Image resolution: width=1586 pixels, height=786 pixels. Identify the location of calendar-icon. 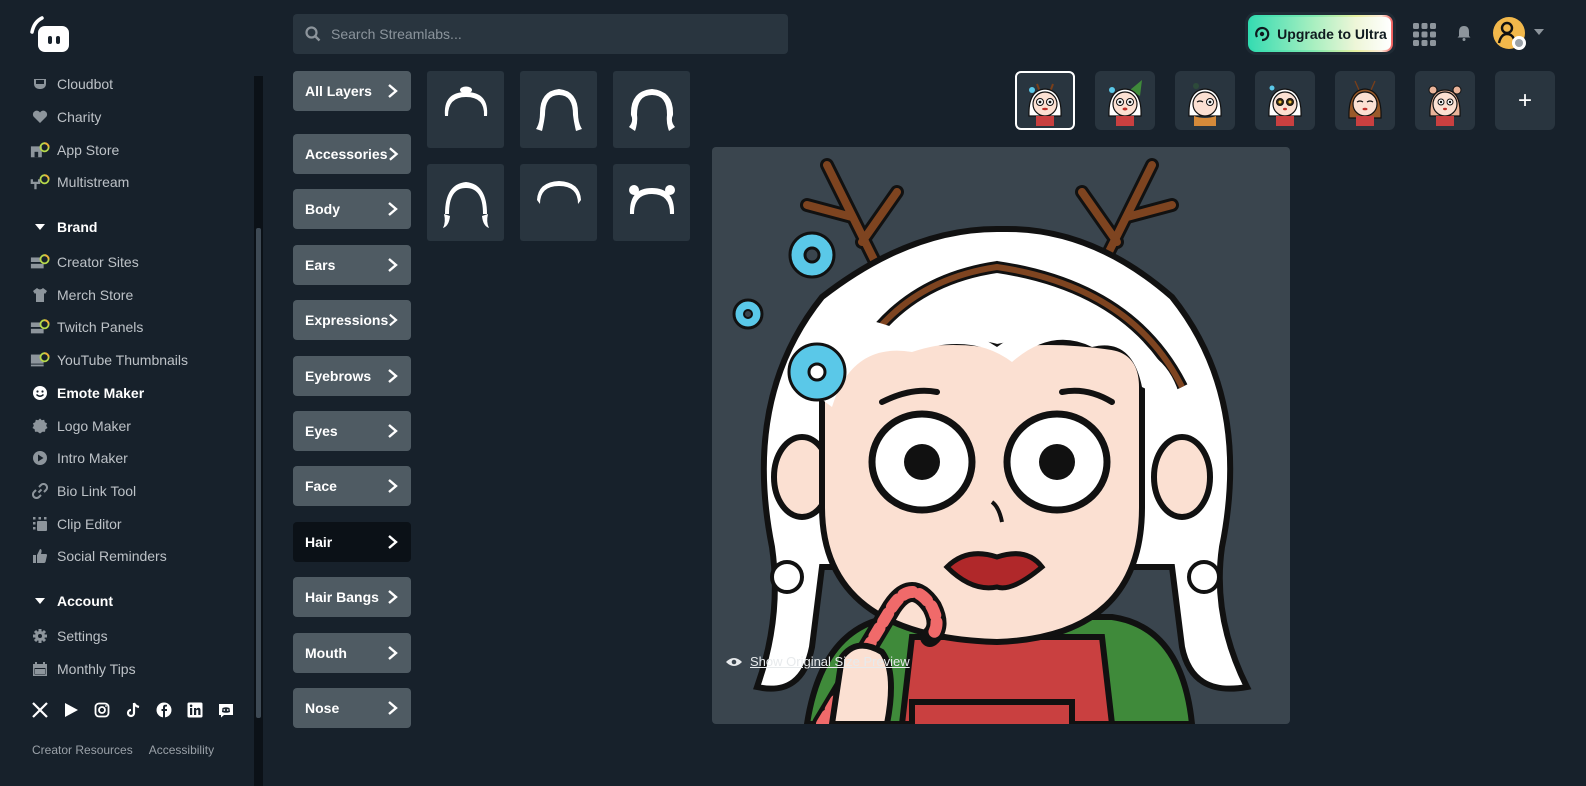
(40, 669).